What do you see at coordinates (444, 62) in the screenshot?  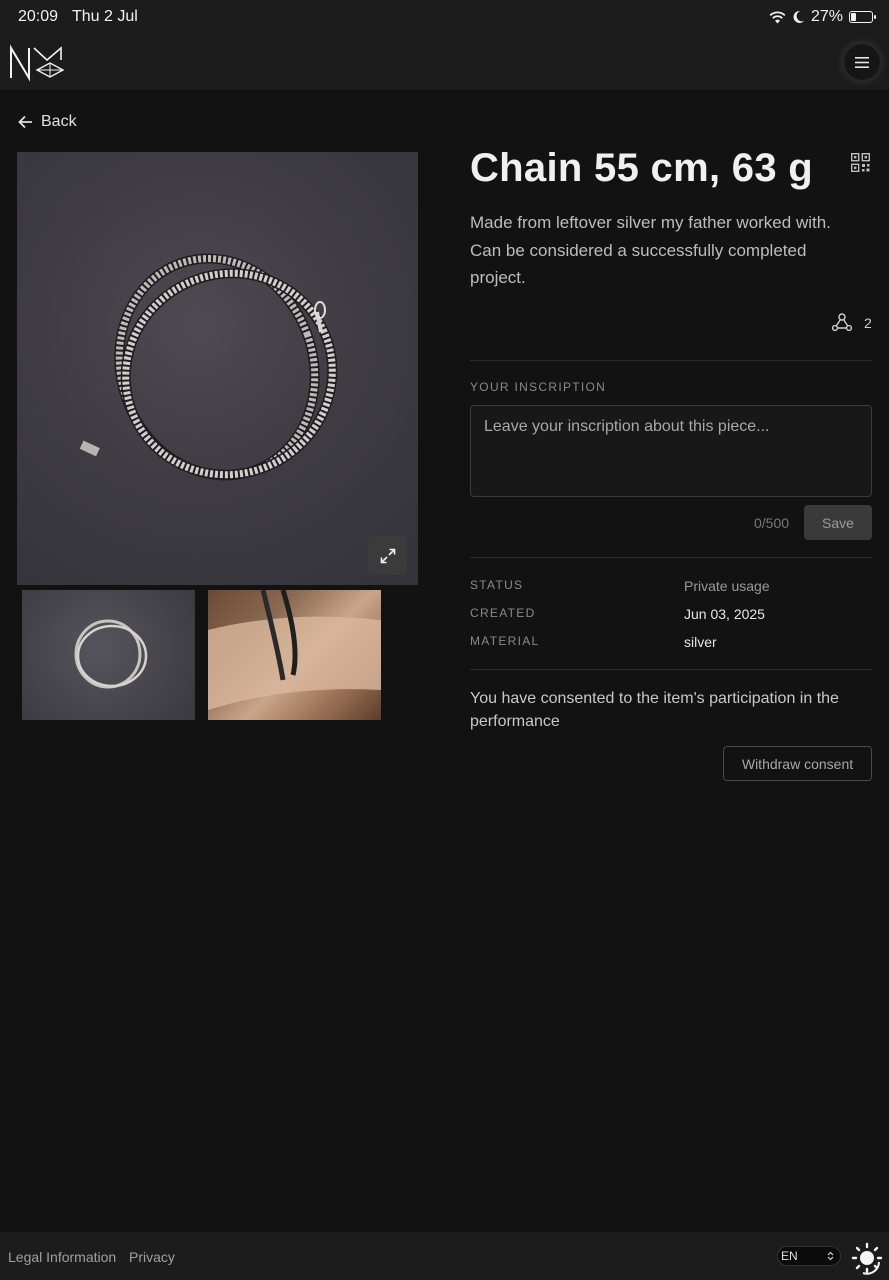 I see `app-header` at bounding box center [444, 62].